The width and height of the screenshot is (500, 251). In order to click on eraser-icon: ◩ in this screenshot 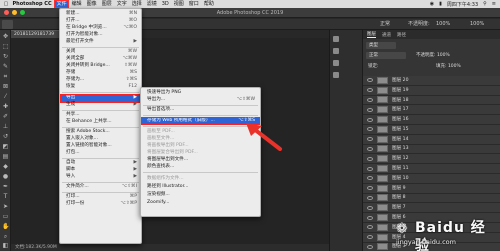, I will do `click(5, 146)`.